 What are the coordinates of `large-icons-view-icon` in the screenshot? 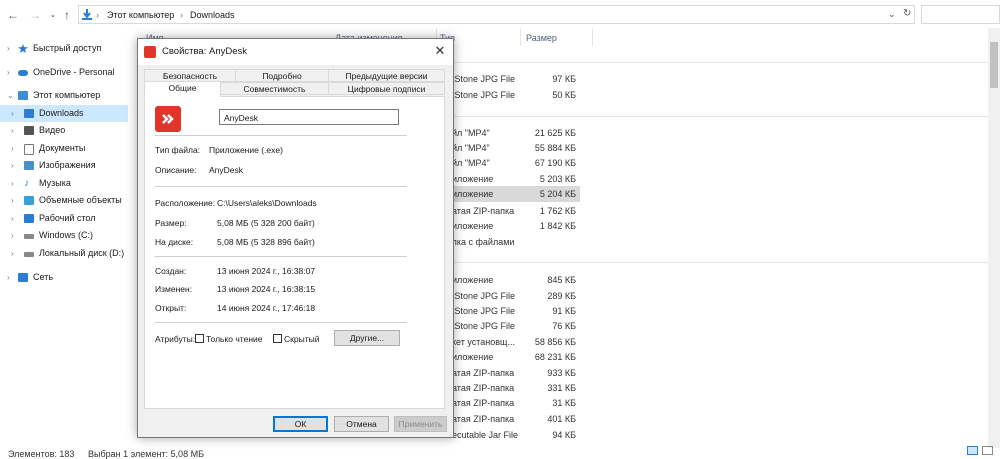 It's located at (987, 450).